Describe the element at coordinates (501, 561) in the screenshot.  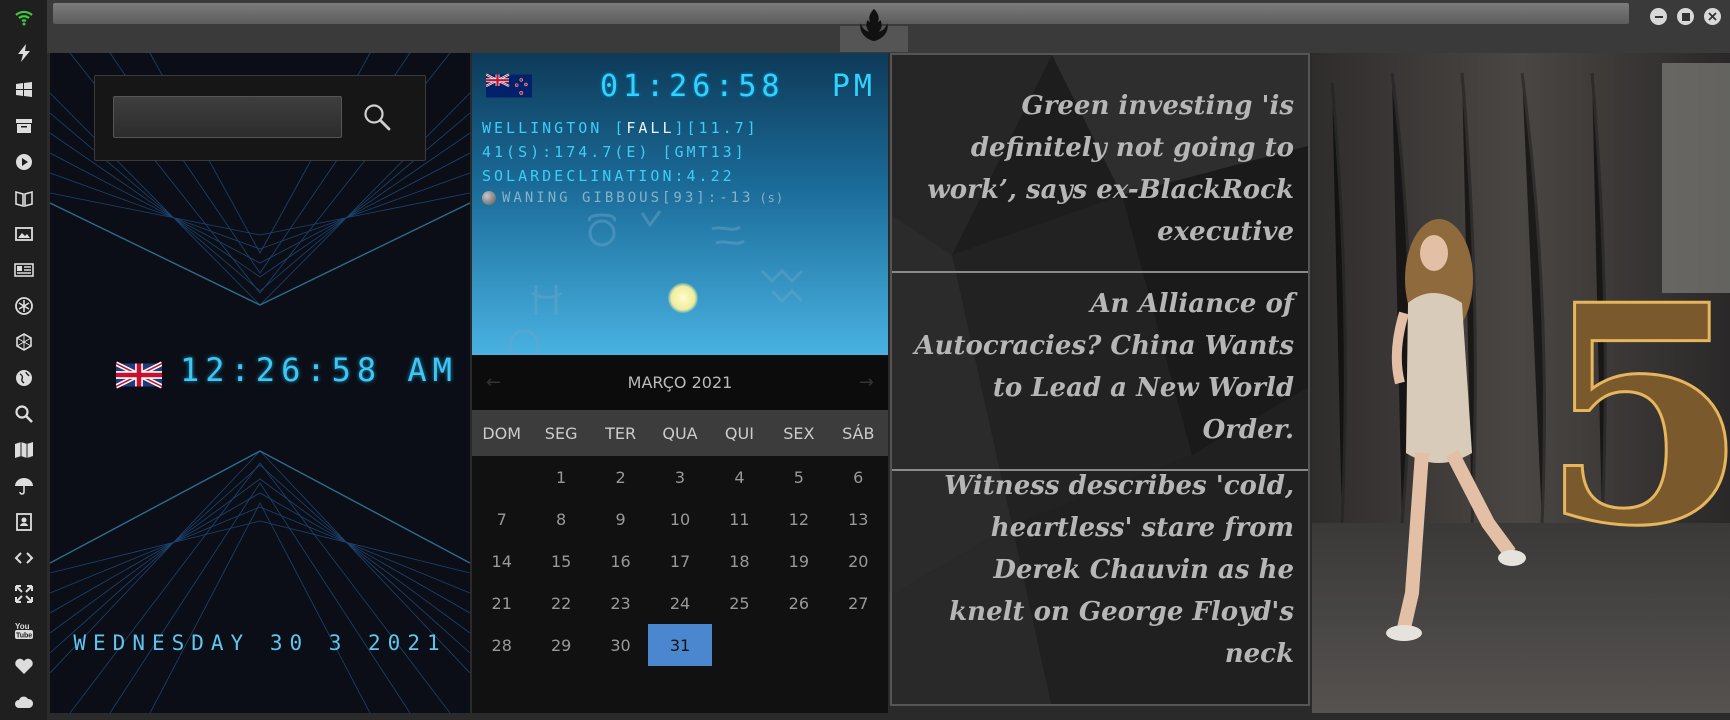
I see `calendar-day: 14` at that location.